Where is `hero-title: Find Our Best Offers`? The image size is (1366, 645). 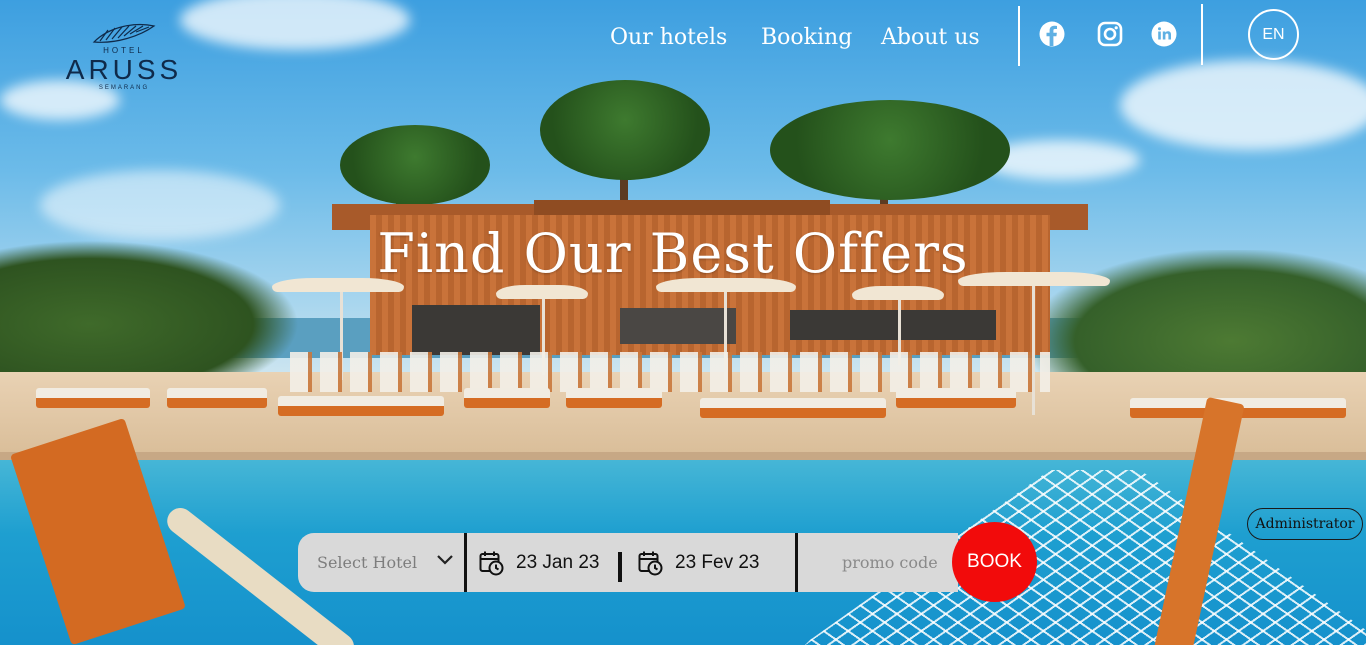 hero-title: Find Our Best Offers is located at coordinates (673, 253).